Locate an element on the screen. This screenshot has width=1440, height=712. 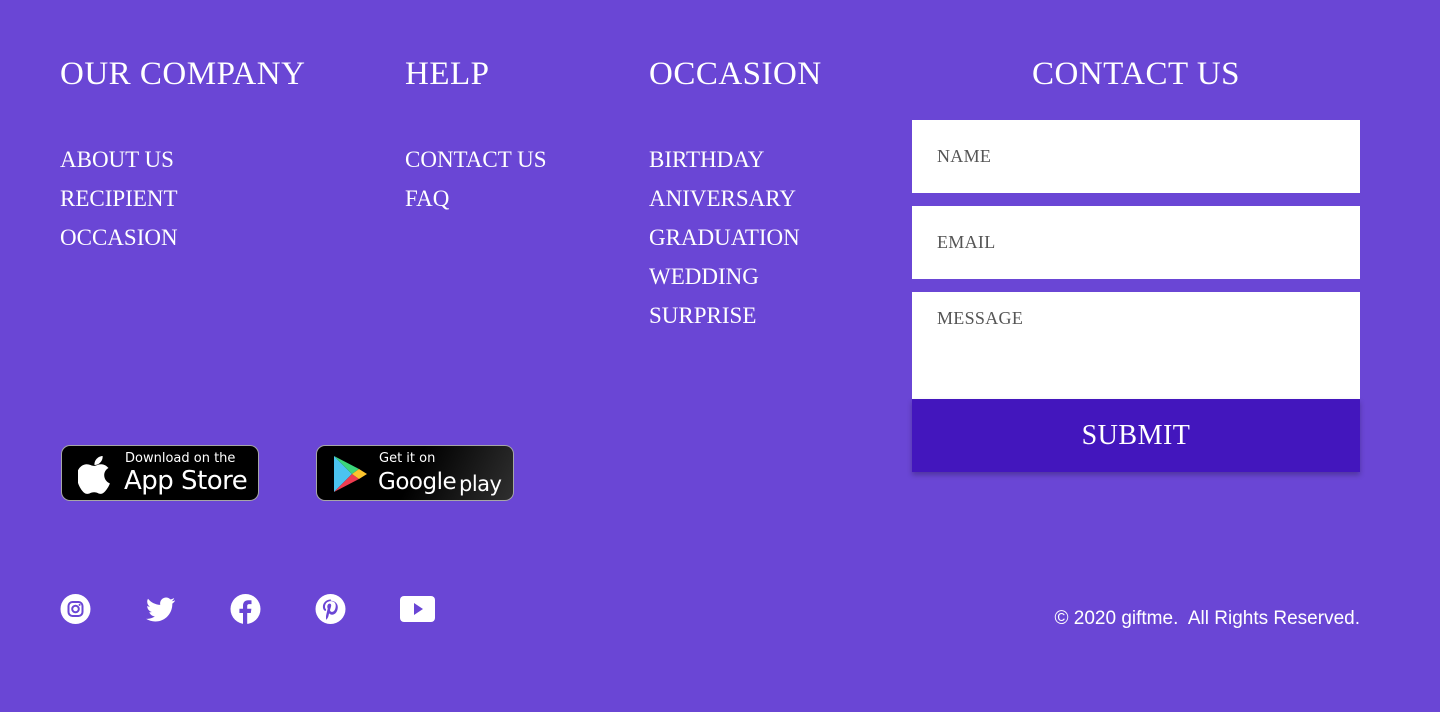
footer-link-faq: FAQ is located at coordinates (476, 198).